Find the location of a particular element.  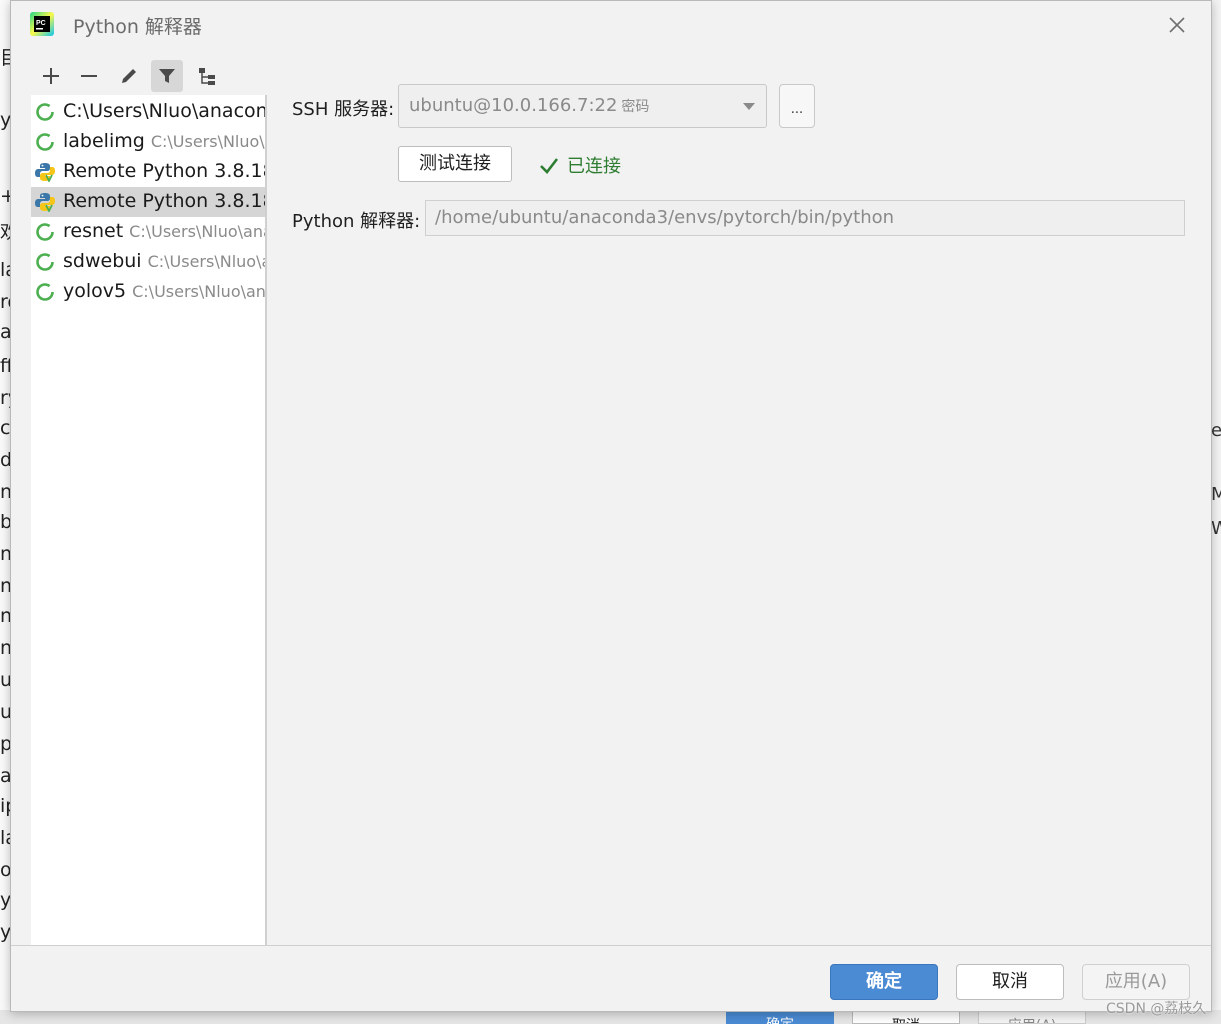

close-button is located at coordinates (1177, 25).